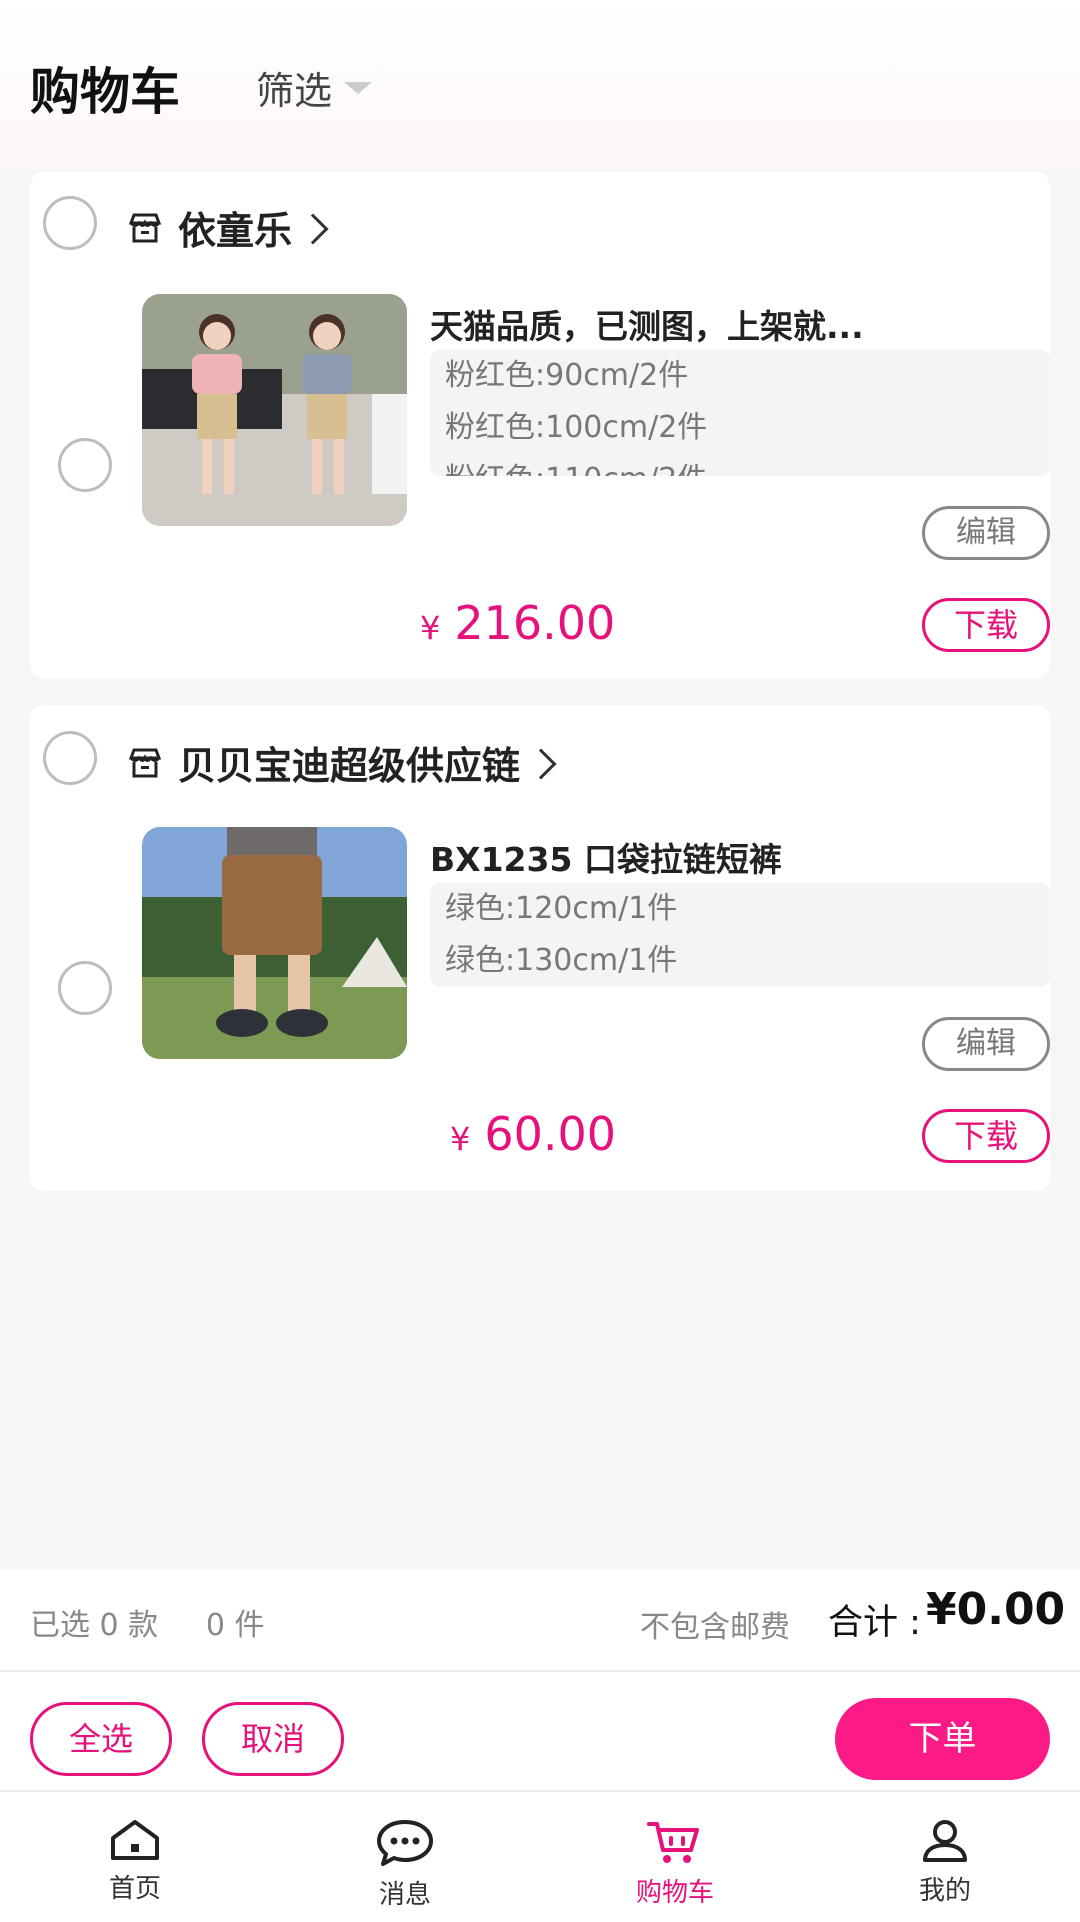 This screenshot has width=1080, height=1922. Describe the element at coordinates (540, 1731) in the screenshot. I see `action-bar: 全选 取消 下单` at that location.